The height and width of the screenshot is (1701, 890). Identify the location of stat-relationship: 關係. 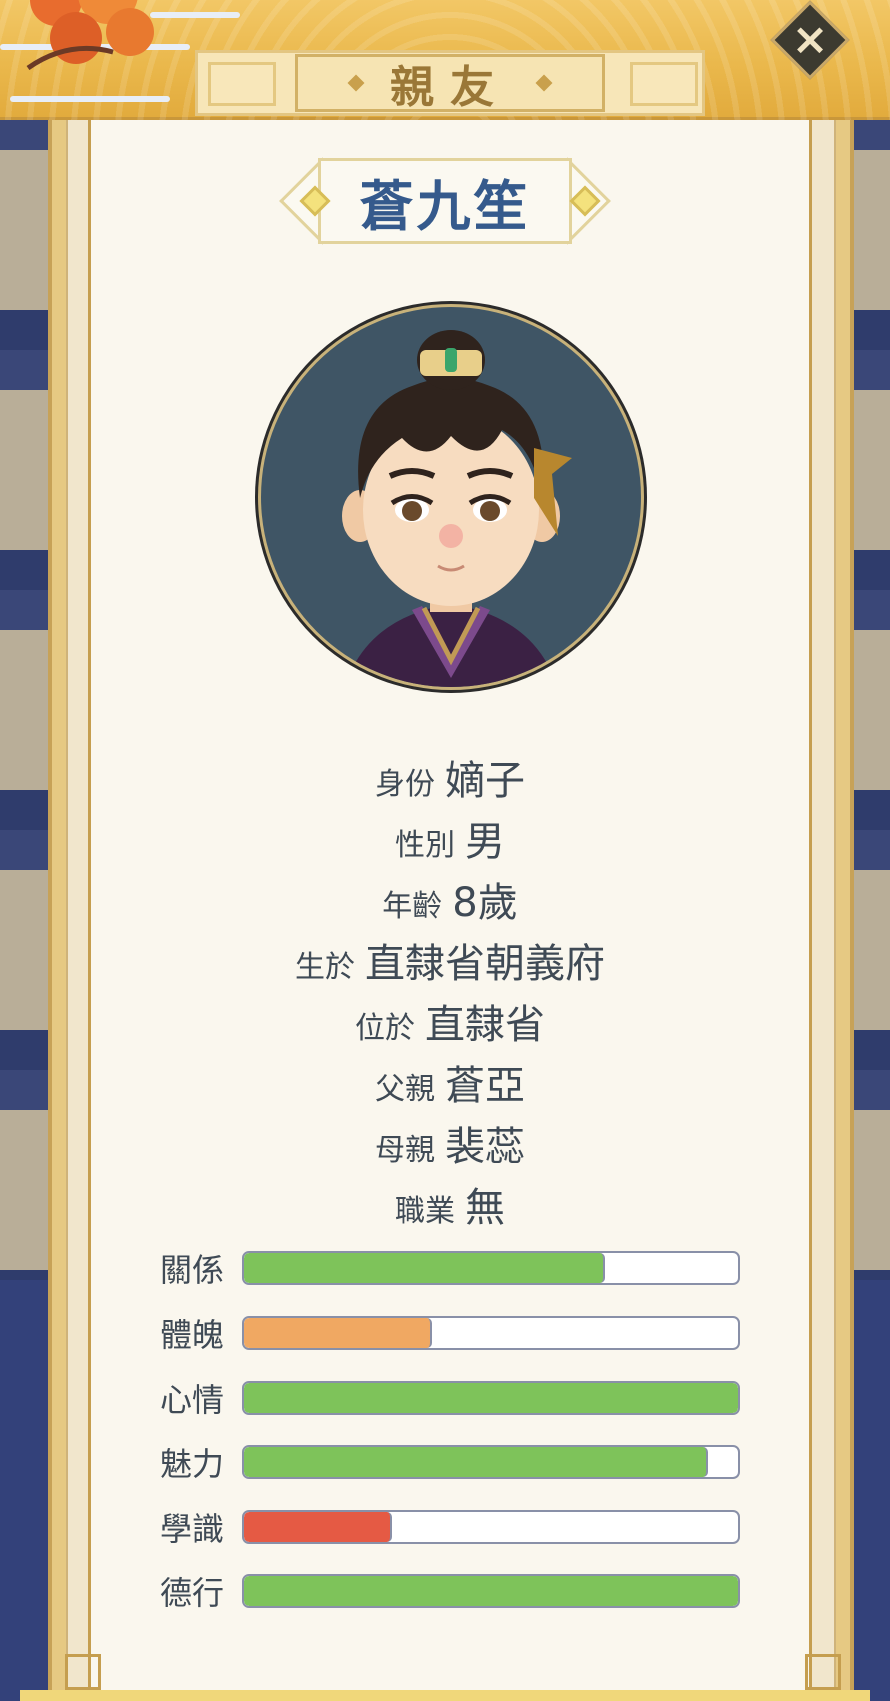
(450, 1270).